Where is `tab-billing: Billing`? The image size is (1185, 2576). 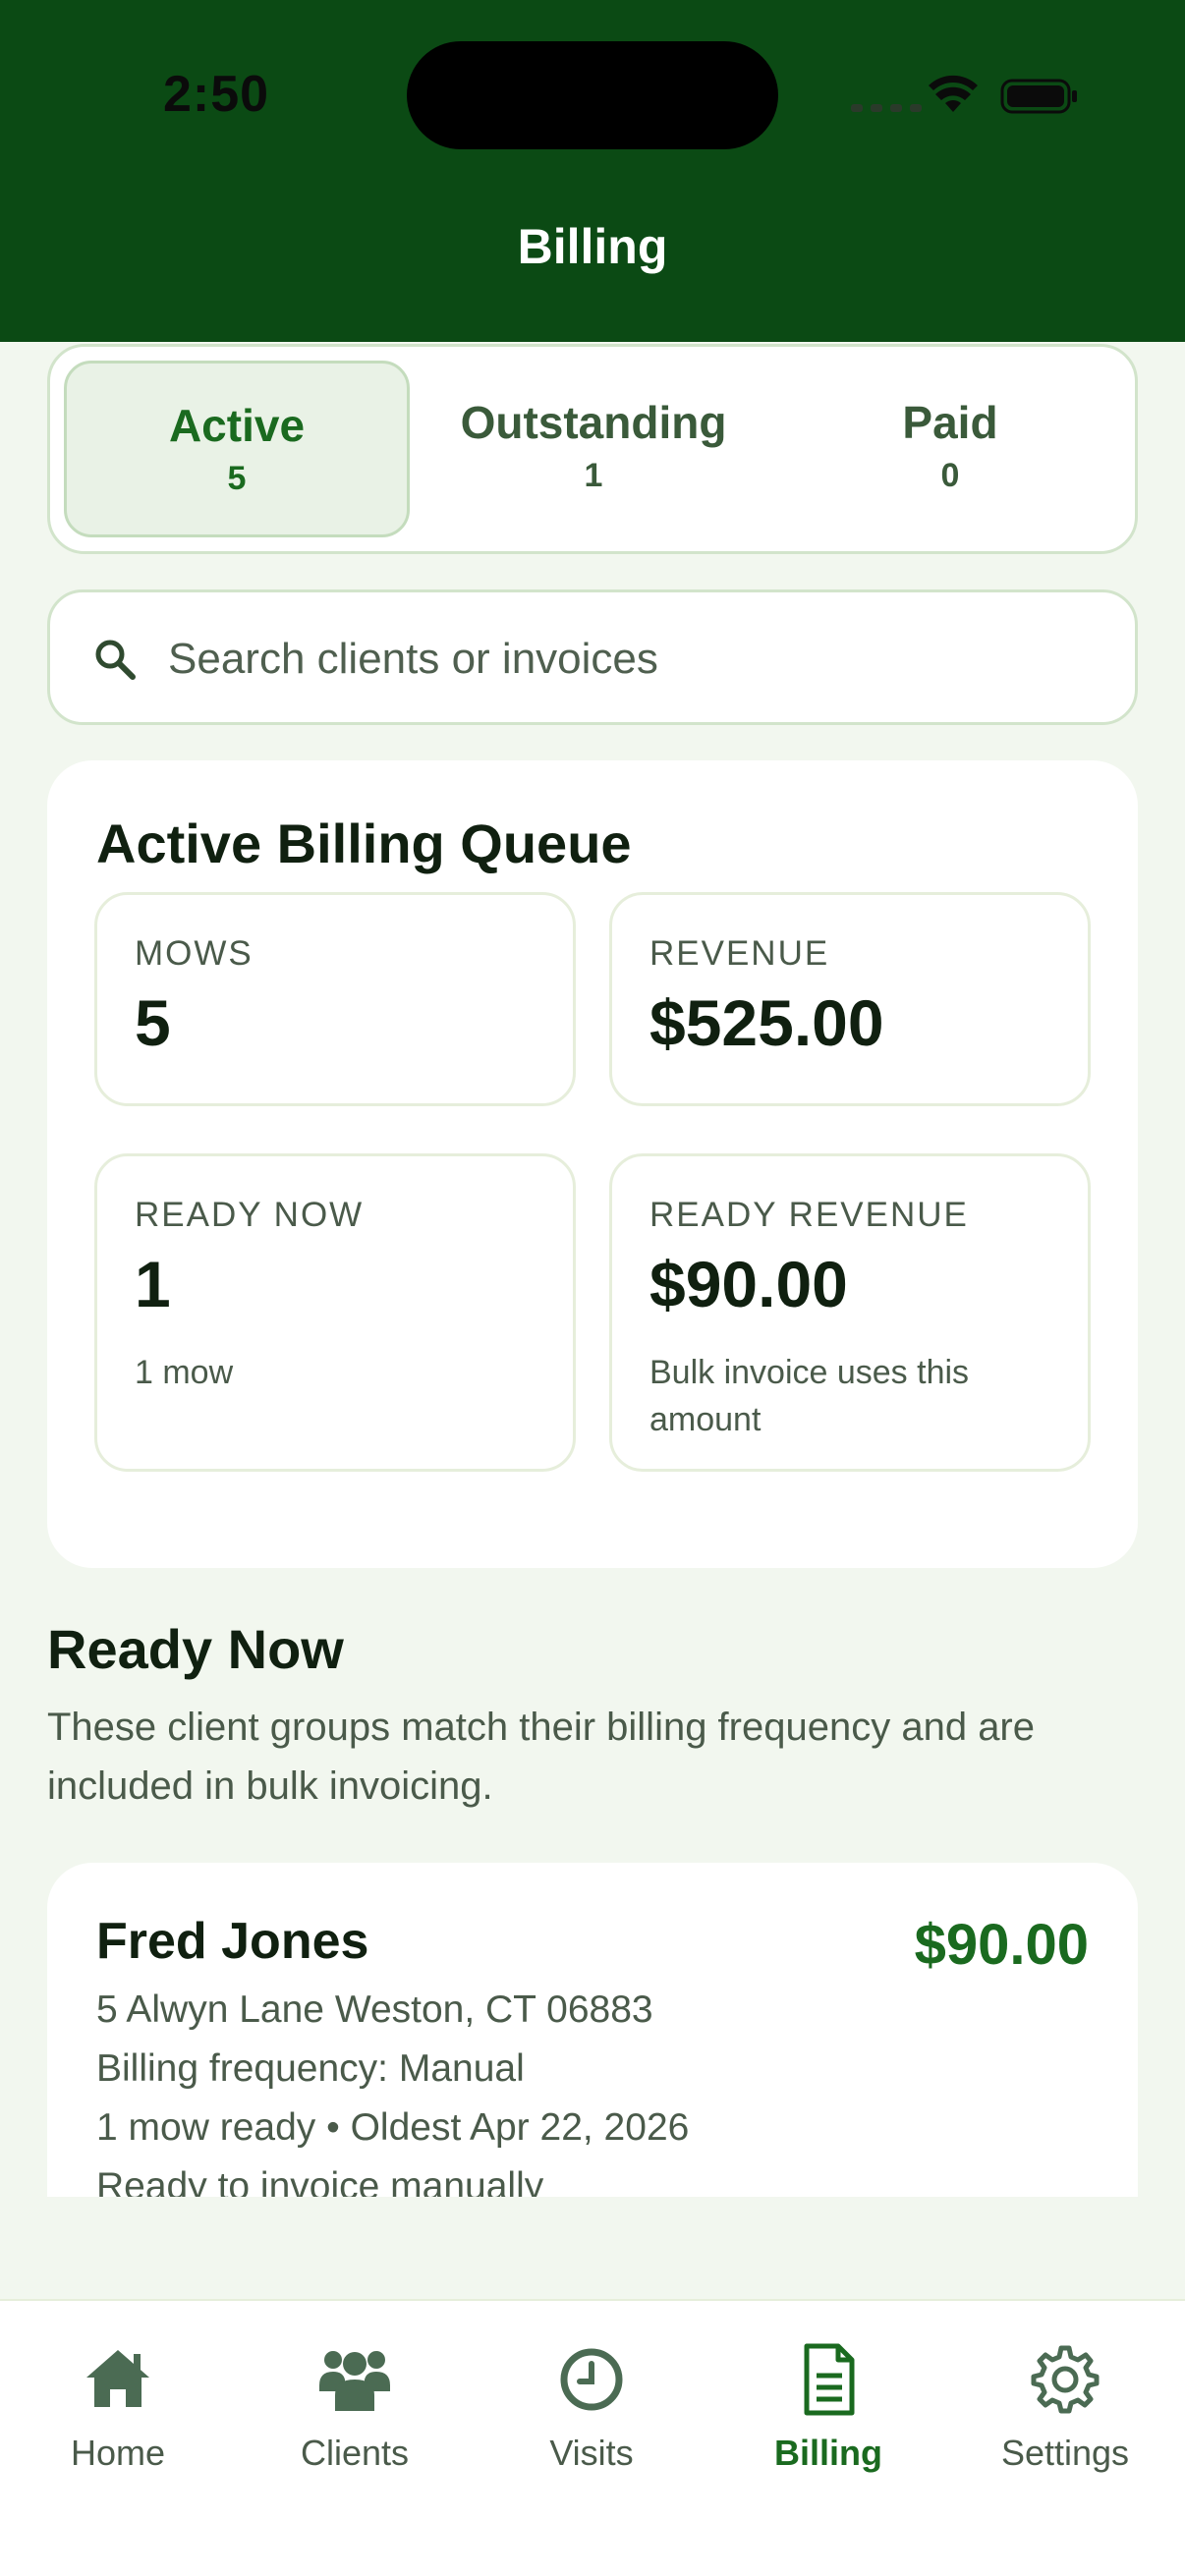
tab-billing: Billing is located at coordinates (829, 2407).